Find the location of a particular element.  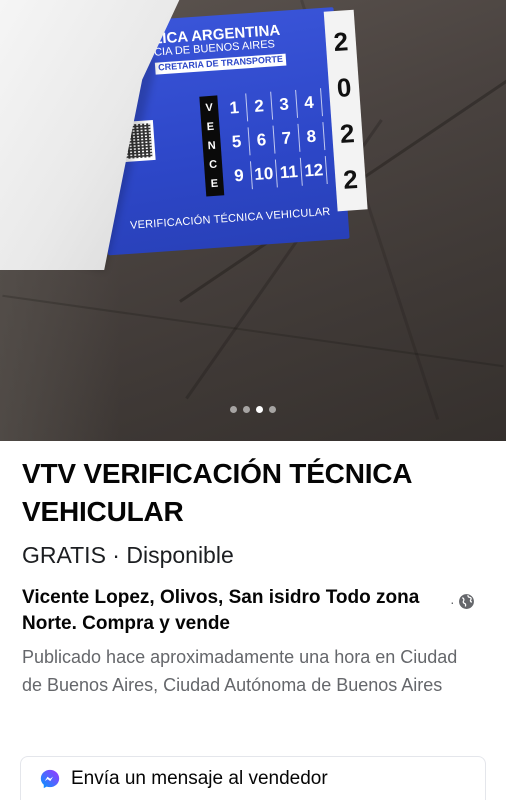

message-seller-label: Envía un mensaje al vendedor is located at coordinates (199, 778).